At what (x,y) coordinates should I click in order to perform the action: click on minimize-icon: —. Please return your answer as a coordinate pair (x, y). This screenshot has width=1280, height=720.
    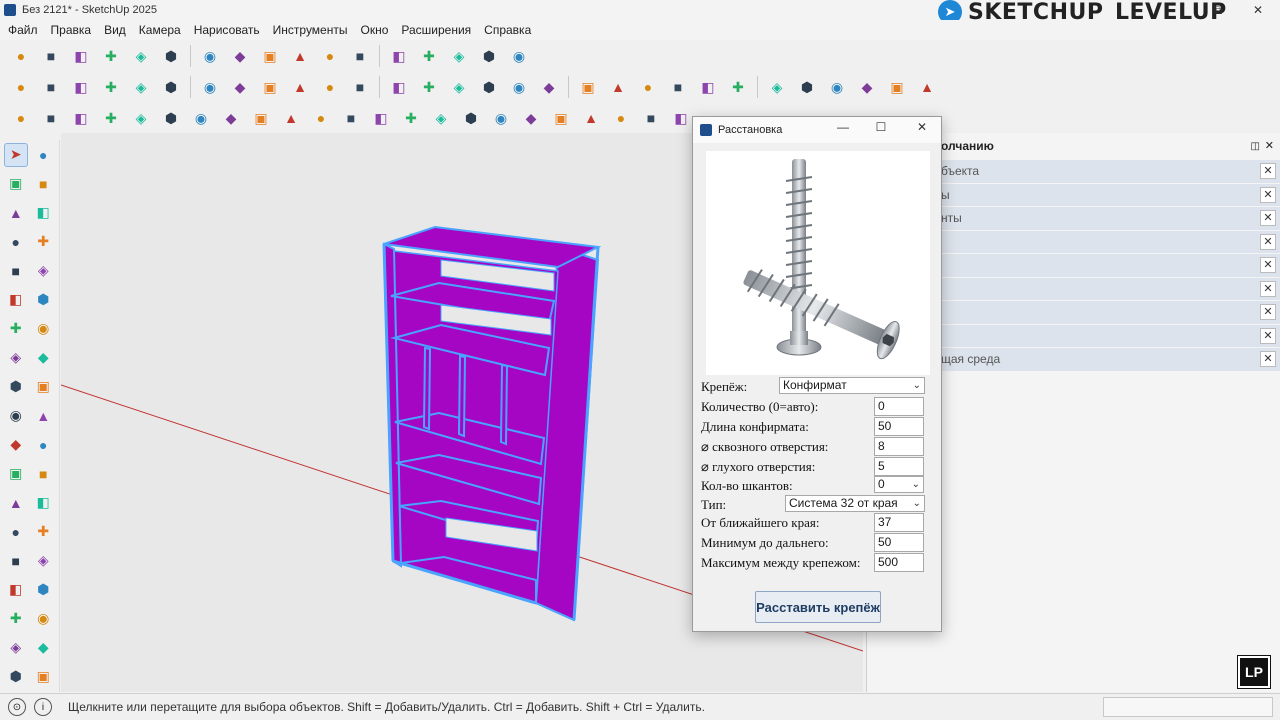
    Looking at the image, I should click on (843, 127).